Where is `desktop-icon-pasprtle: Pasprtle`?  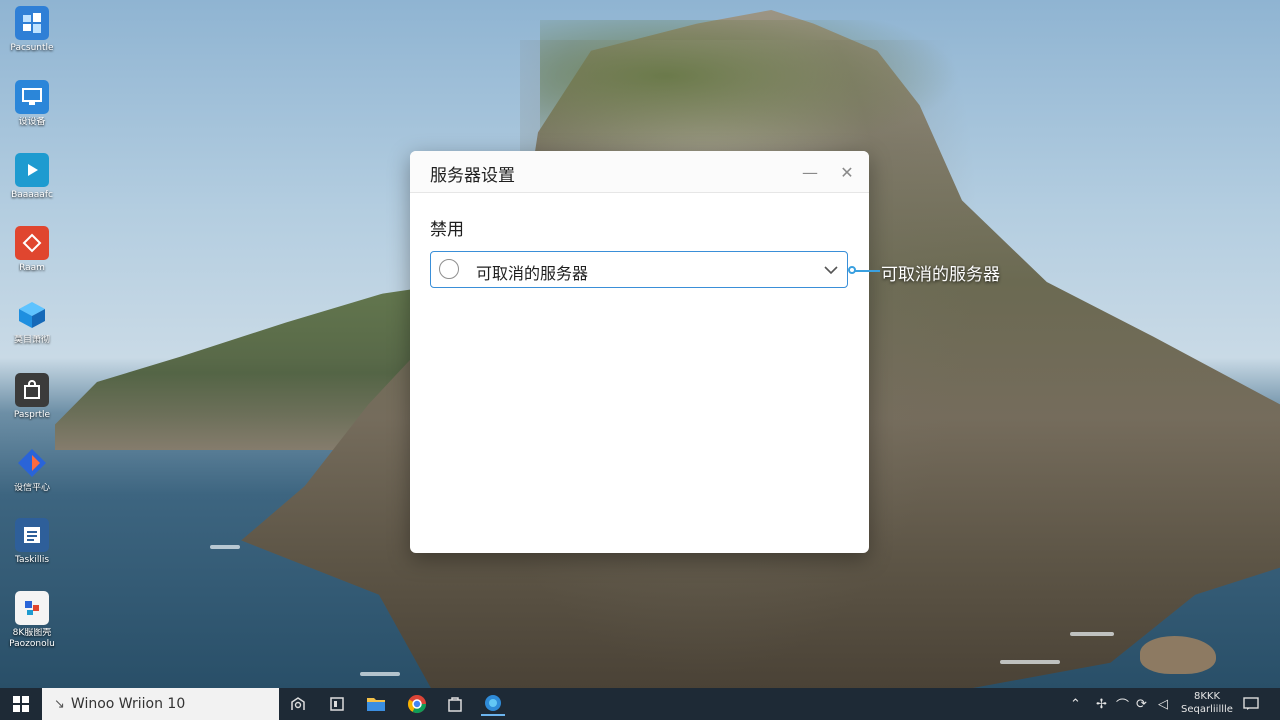
desktop-icon-pasprtle: Pasprtle is located at coordinates (32, 397).